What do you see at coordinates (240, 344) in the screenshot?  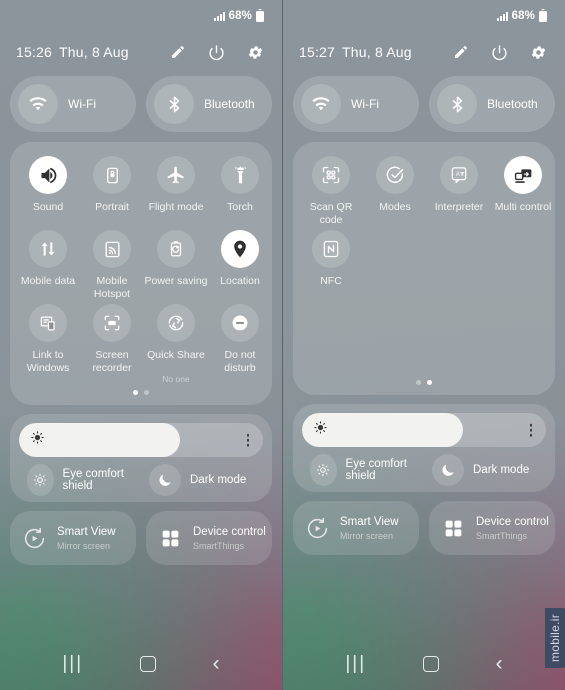 I see `tile-do-not-disturb: Do not disturb` at bounding box center [240, 344].